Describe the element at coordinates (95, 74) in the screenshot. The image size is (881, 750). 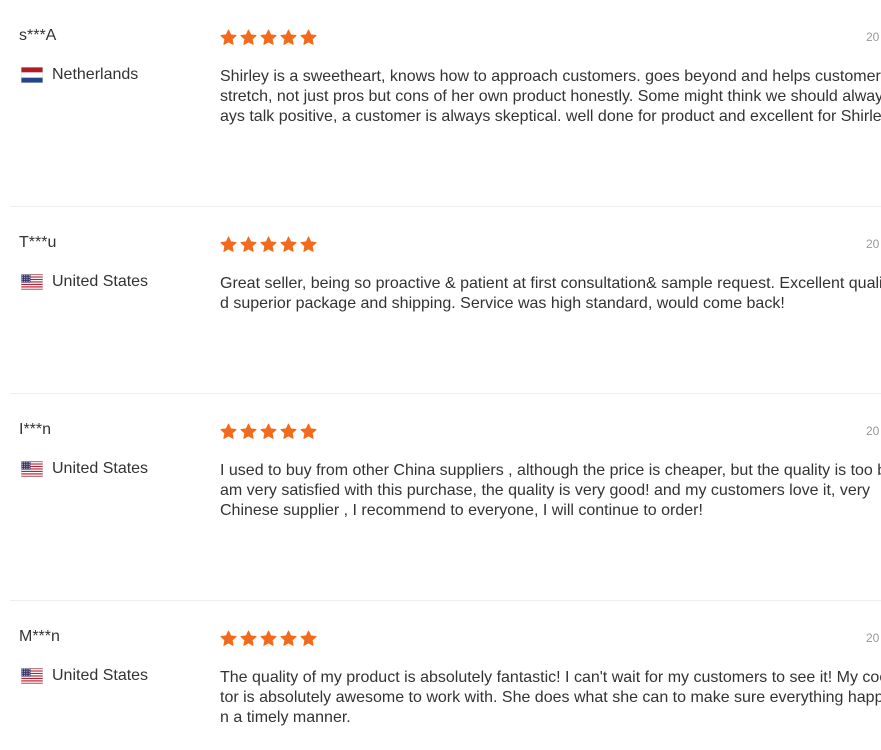
I see `country-name: Netherlands` at that location.